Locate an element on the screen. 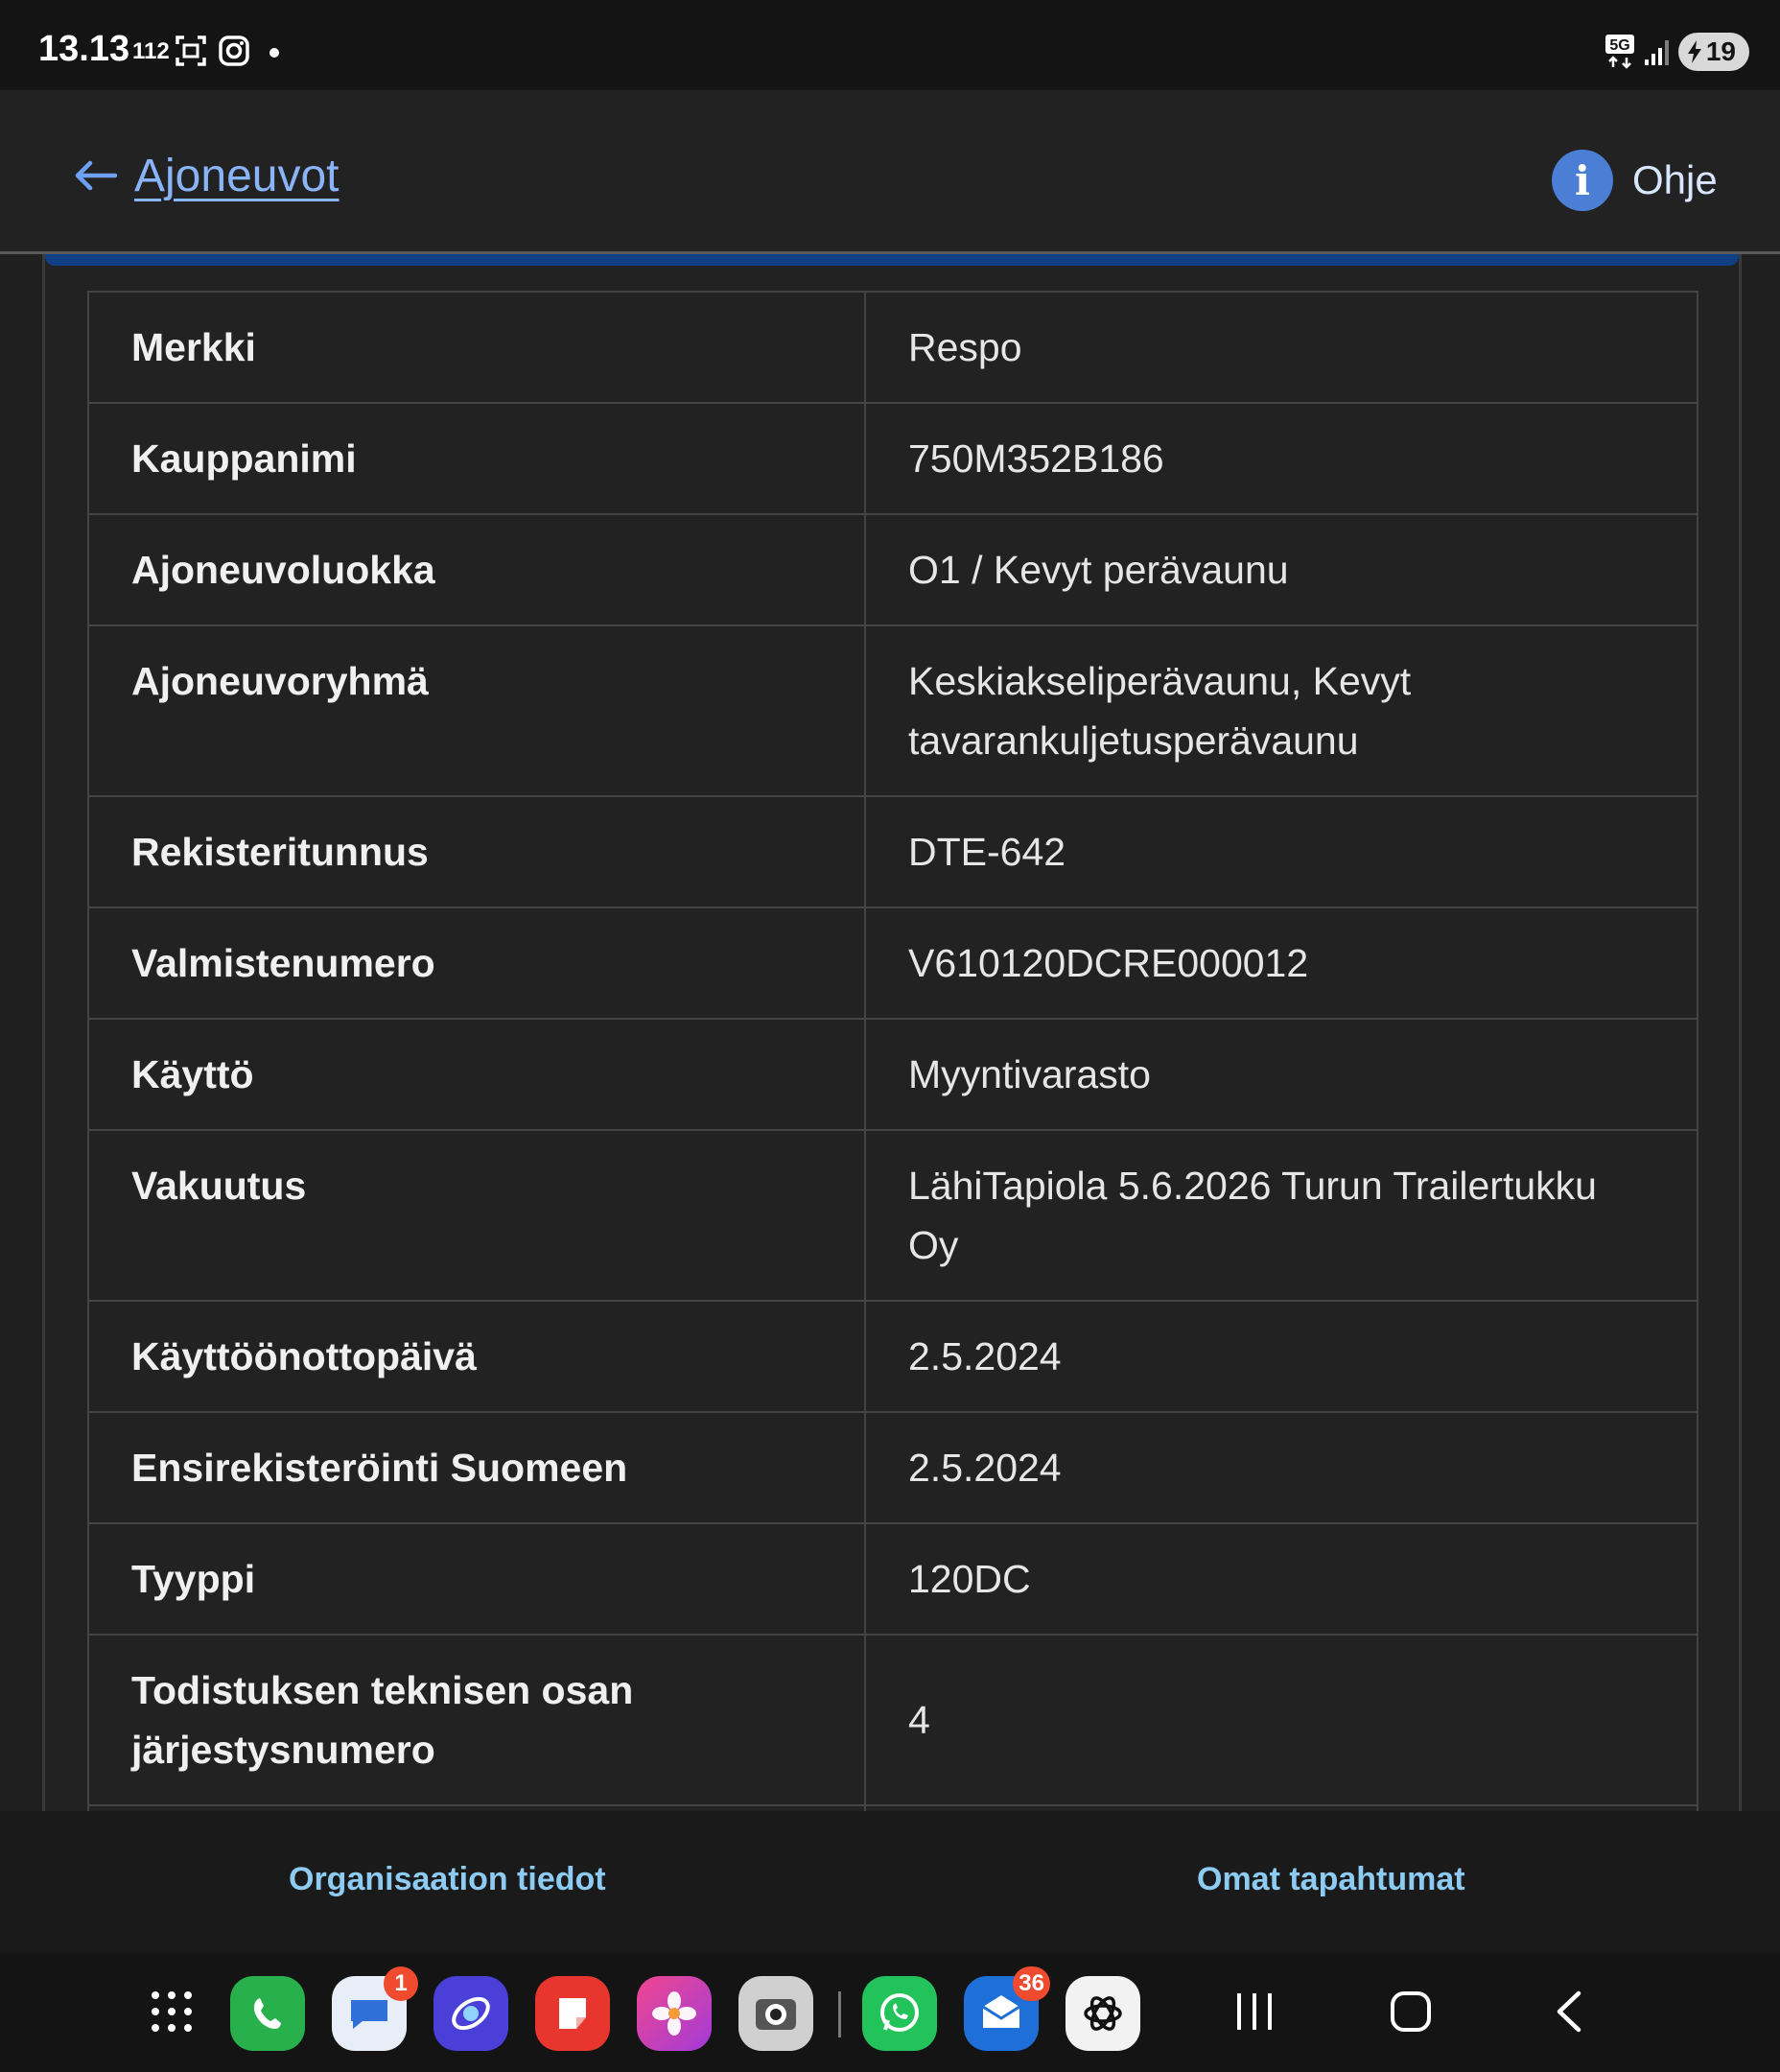 This screenshot has height=2072, width=1780. network-5g-icon: 5G is located at coordinates (1619, 52).